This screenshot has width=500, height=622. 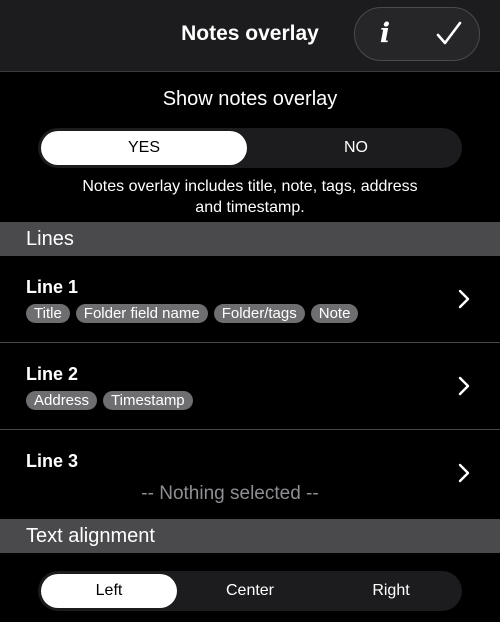 I want to click on alignment-section-header: Text alignment, so click(x=250, y=536).